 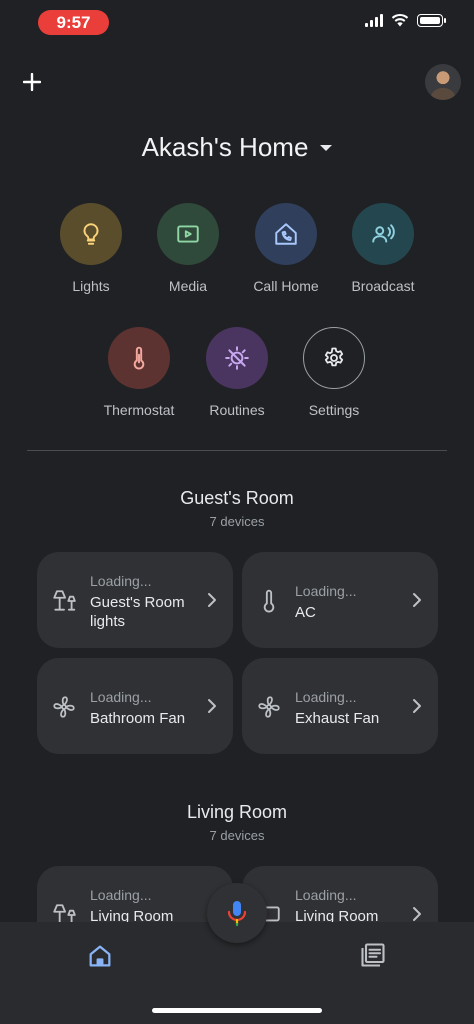 What do you see at coordinates (334, 410) in the screenshot?
I see `action-label: Settings` at bounding box center [334, 410].